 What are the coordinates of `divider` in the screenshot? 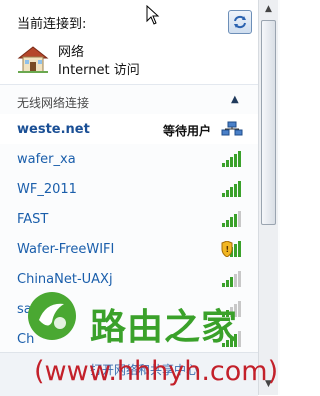 It's located at (129, 84).